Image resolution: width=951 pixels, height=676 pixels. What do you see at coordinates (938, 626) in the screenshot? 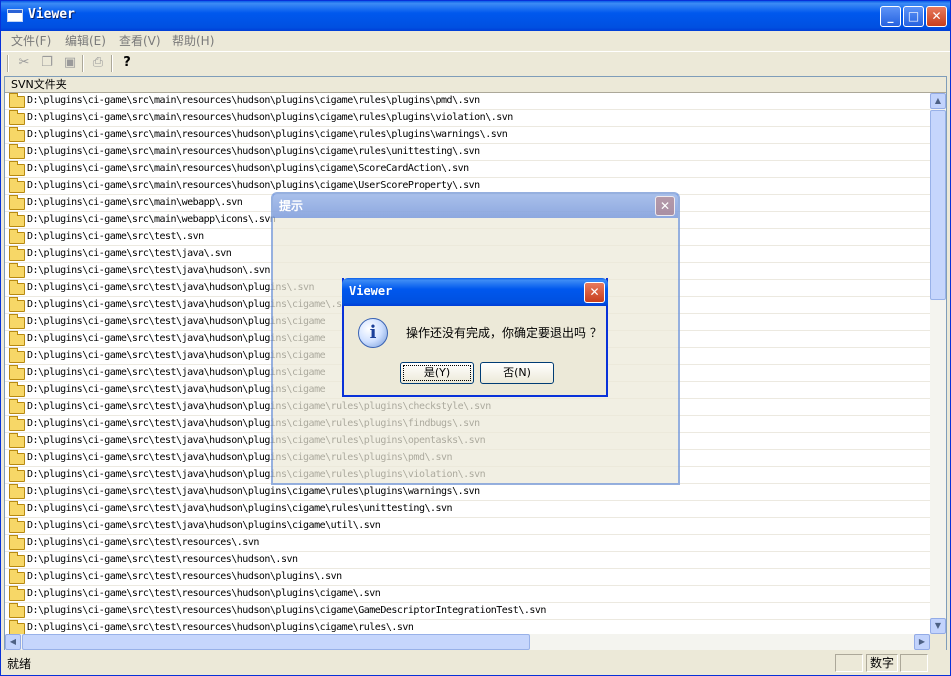
I see `scroll-down-arrow: ▼` at bounding box center [938, 626].